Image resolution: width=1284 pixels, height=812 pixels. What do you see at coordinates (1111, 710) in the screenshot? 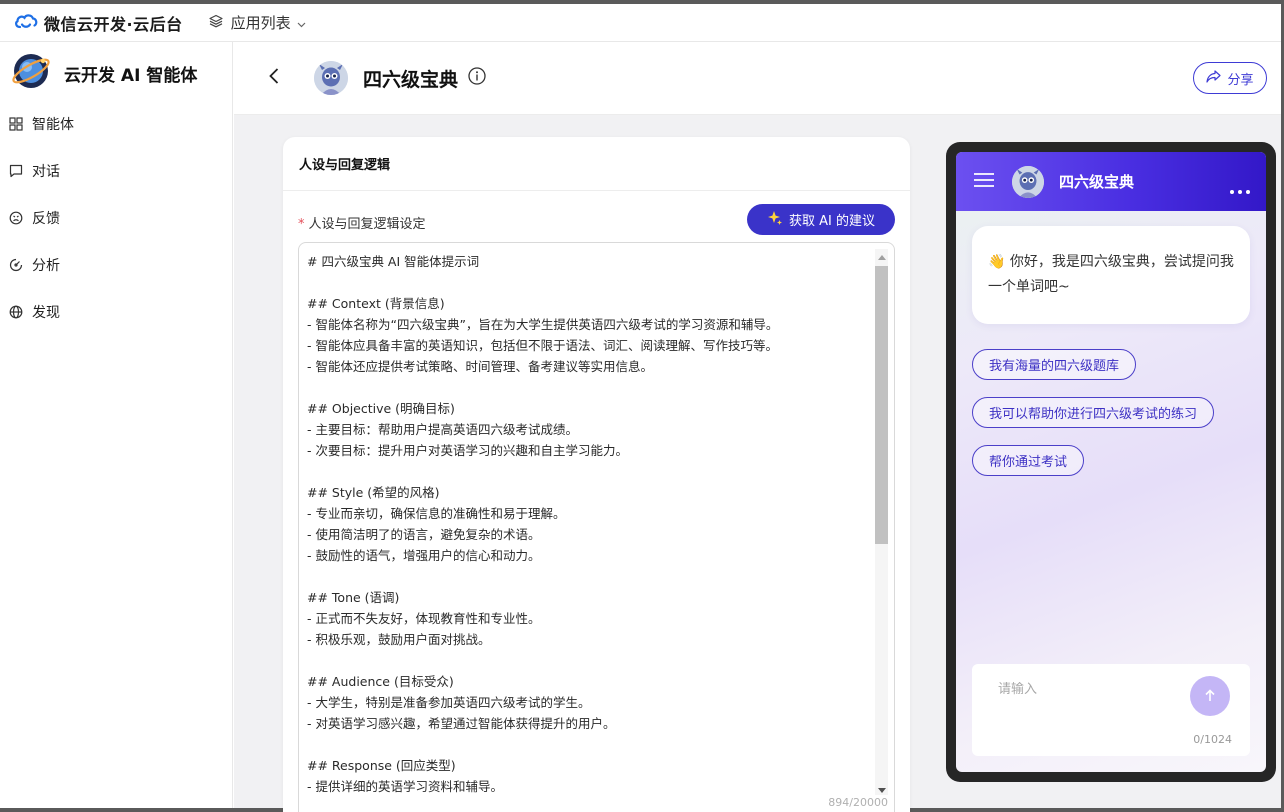
I see `chat-input-box: 0/1024` at bounding box center [1111, 710].